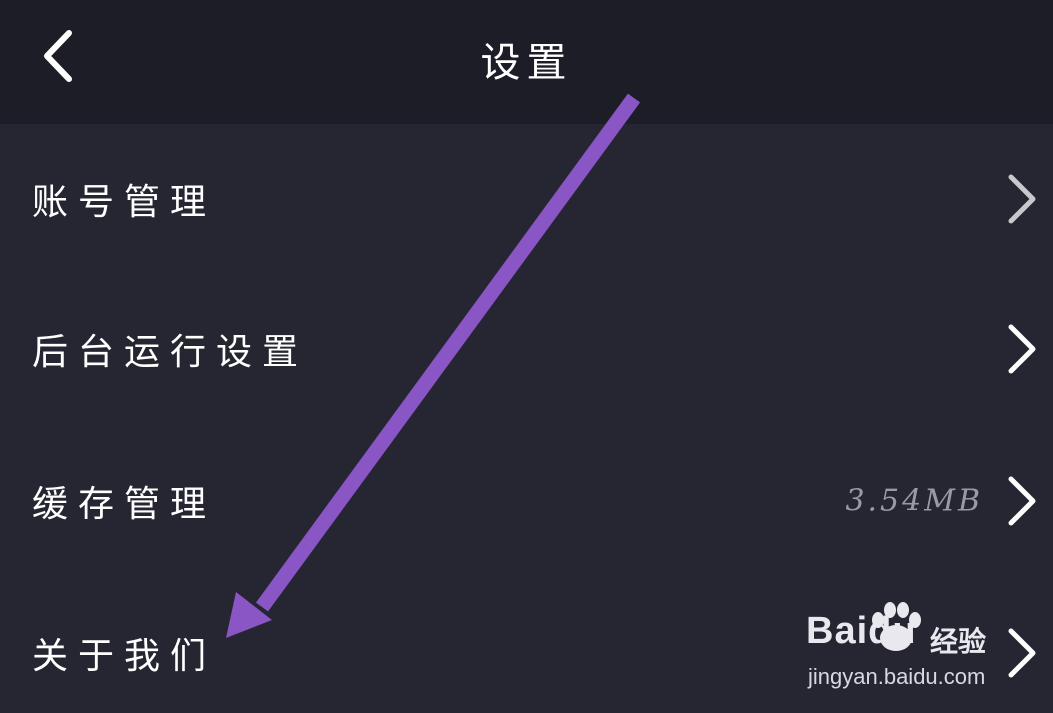 The width and height of the screenshot is (1053, 713). I want to click on settings-item-label: 后台运行设置, so click(170, 352).